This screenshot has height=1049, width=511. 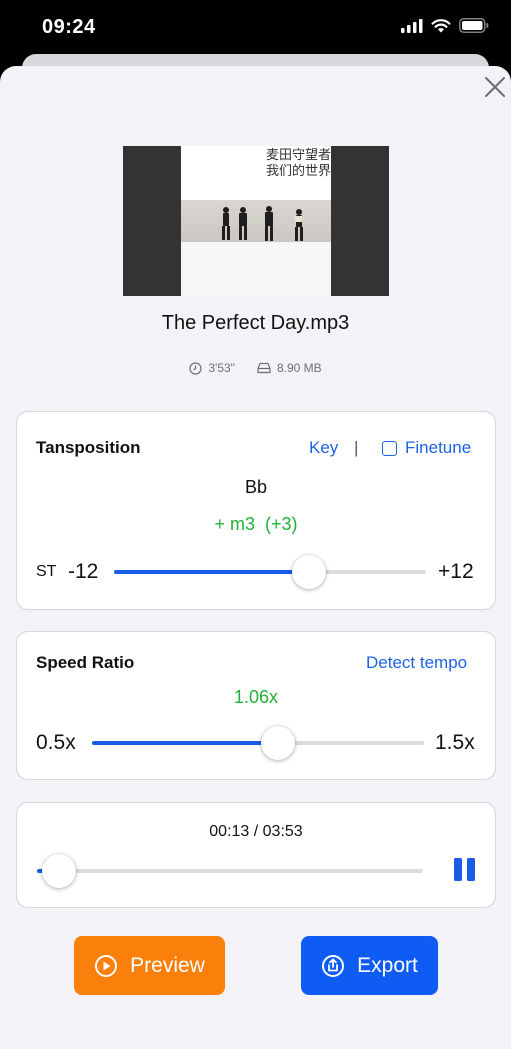 What do you see at coordinates (85, 662) in the screenshot?
I see `speed-title: Speed Ratio` at bounding box center [85, 662].